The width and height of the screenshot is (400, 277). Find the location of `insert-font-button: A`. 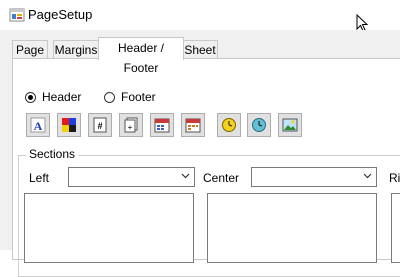

insert-font-button: A is located at coordinates (38, 125).